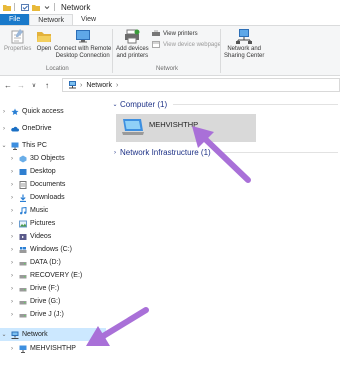 This screenshot has height=367, width=340. Describe the element at coordinates (88, 19) in the screenshot. I see `tab-view: View` at that location.